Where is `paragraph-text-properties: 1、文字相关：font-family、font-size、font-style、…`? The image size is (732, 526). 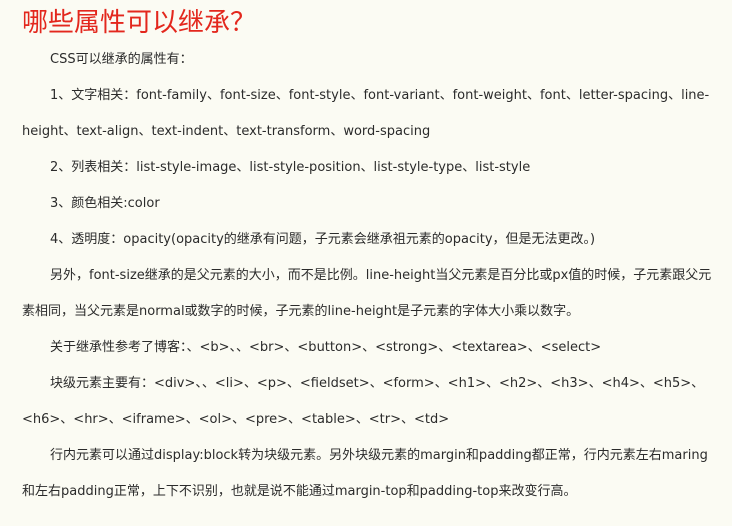
paragraph-text-properties: 1、文字相关：font-family、font-size、font-style、… is located at coordinates (366, 113).